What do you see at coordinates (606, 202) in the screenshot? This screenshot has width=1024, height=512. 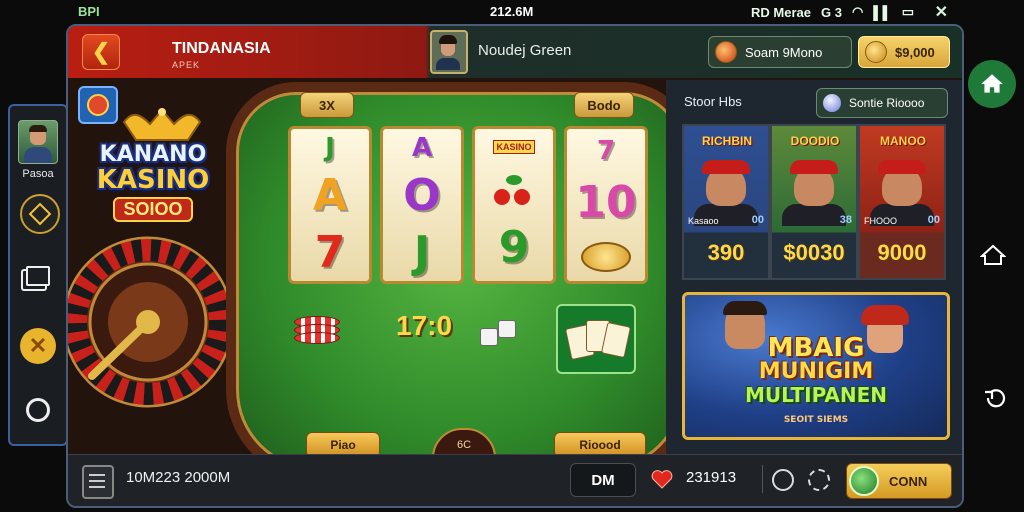 I see `reel-symbol: 10` at bounding box center [606, 202].